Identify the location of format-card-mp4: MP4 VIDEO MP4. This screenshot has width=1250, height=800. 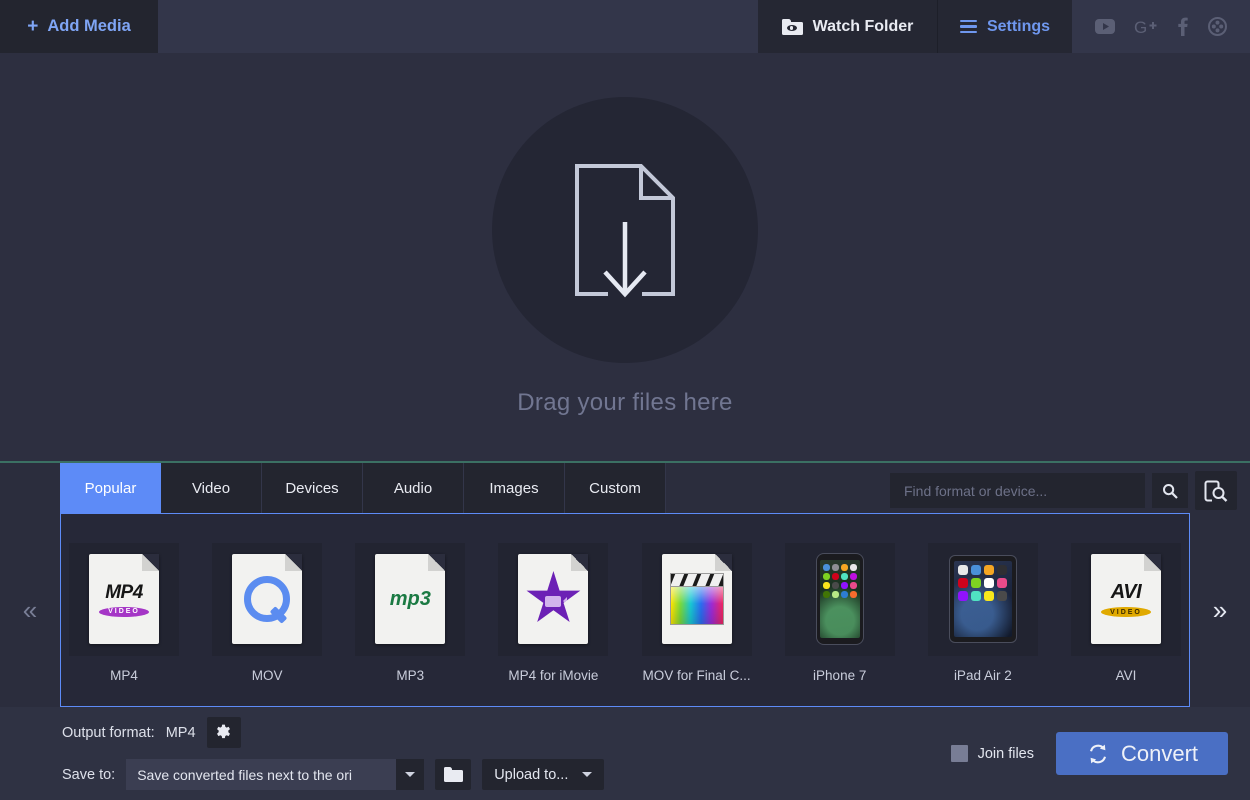
(124, 612).